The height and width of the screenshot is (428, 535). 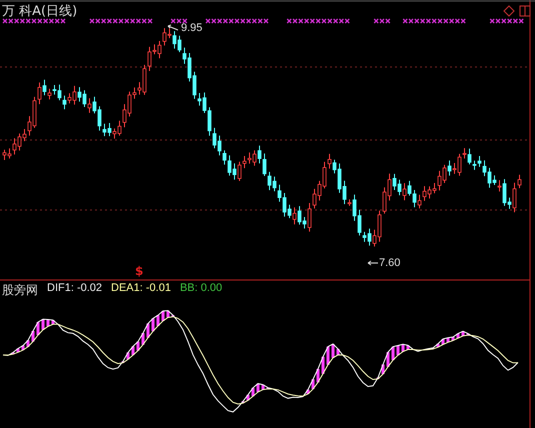 I want to click on bb-value: BB: 0.00, so click(x=201, y=289).